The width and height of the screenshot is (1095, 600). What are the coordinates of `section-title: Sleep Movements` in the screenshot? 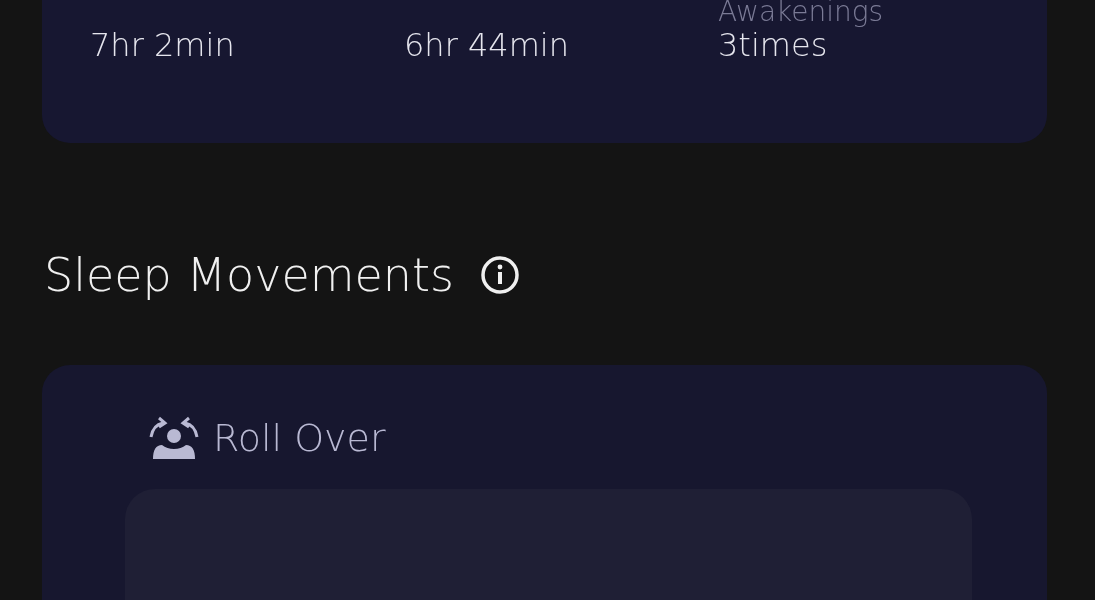 It's located at (249, 275).